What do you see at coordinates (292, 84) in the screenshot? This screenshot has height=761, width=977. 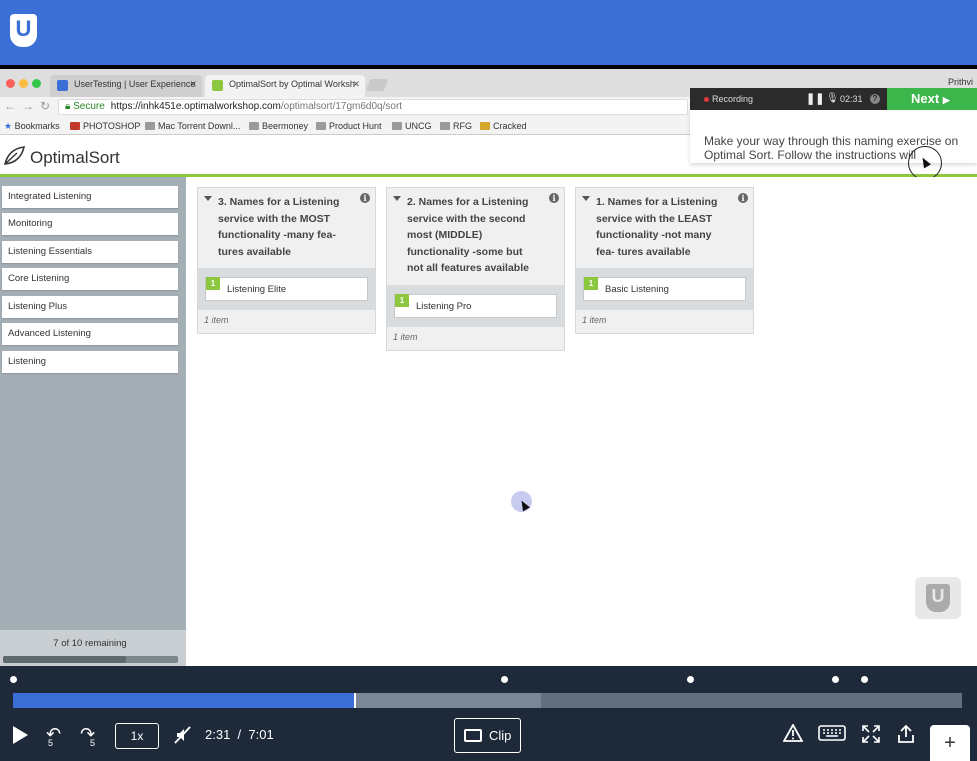 I see `tab-label: OptimalSort by Optimal Worksh` at bounding box center [292, 84].